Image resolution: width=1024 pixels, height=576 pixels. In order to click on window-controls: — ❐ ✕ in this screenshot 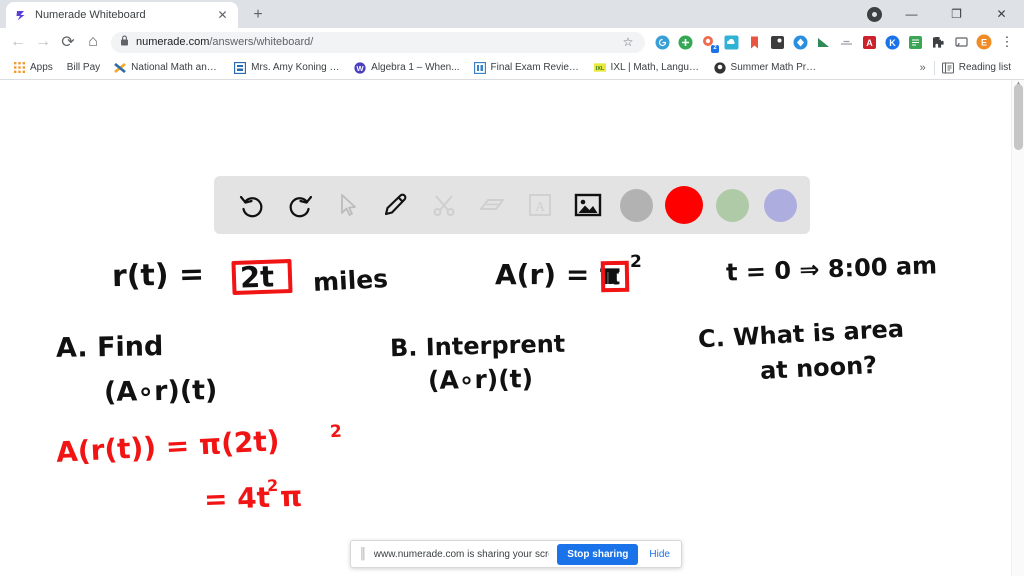, I will do `click(941, 14)`.